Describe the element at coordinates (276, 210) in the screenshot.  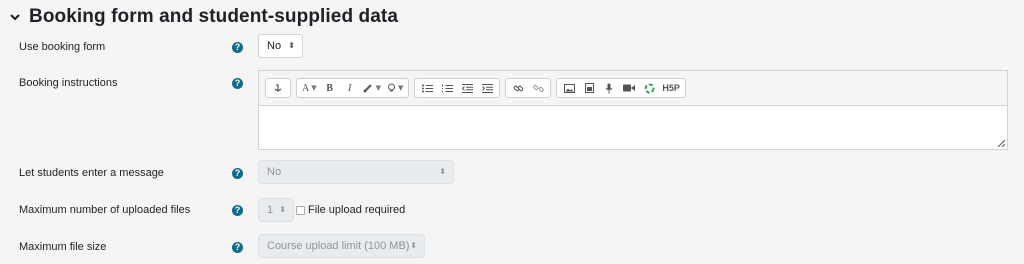
I see `max-files-select: 1 ⬍` at that location.